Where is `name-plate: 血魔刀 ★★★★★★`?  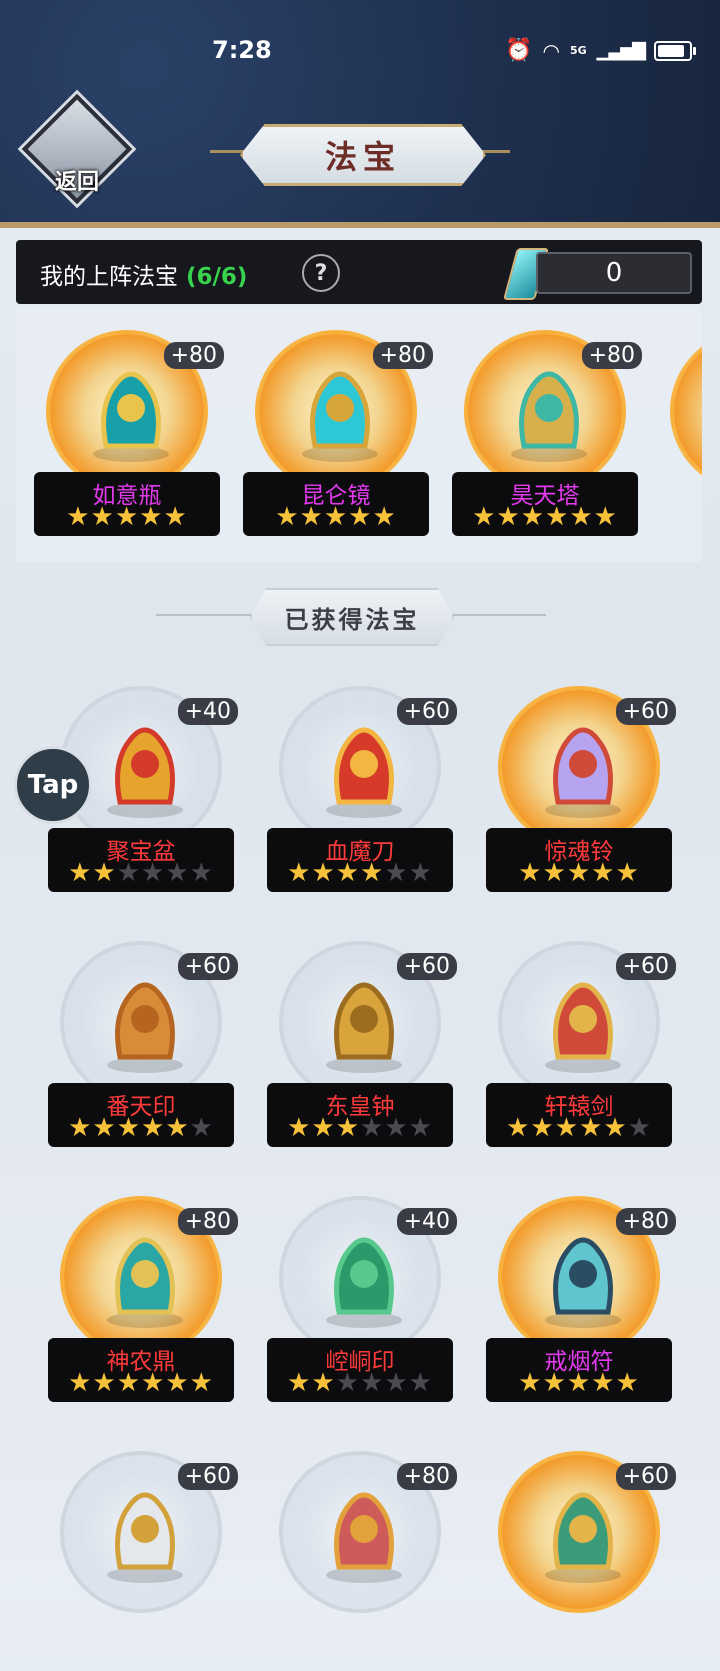 name-plate: 血魔刀 ★★★★★★ is located at coordinates (360, 860).